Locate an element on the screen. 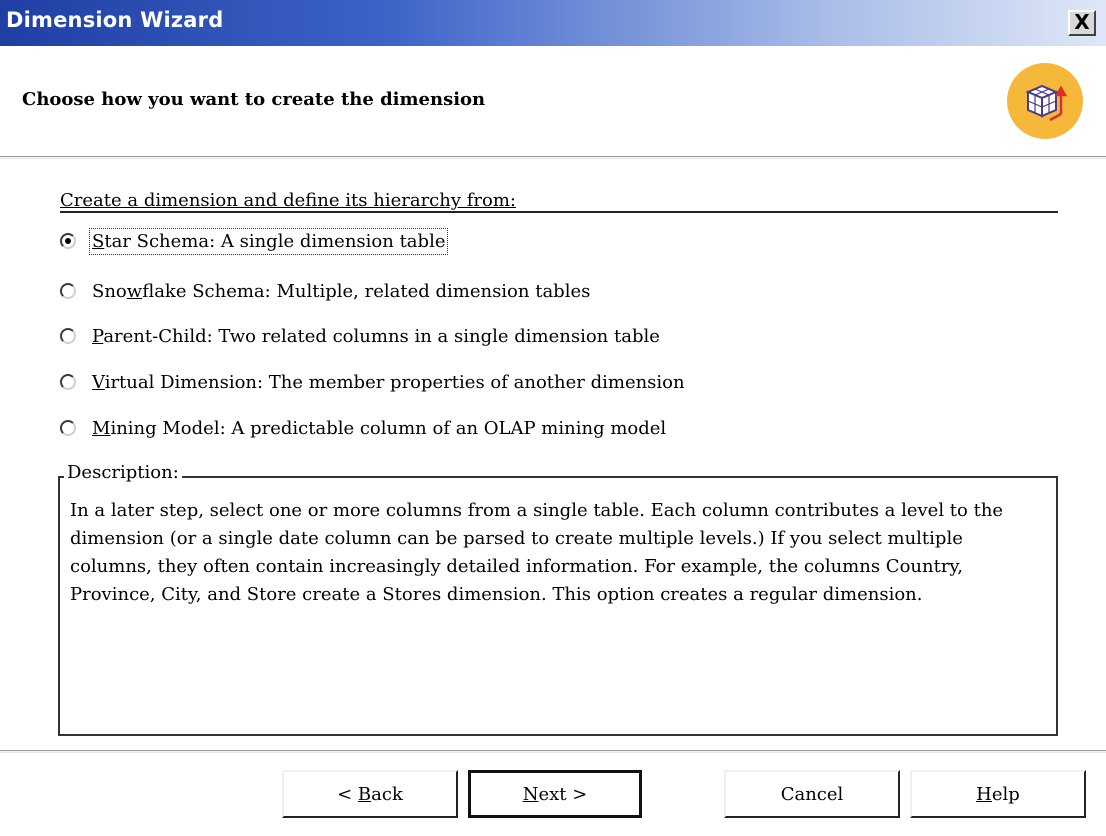  options-group-rule is located at coordinates (559, 212).